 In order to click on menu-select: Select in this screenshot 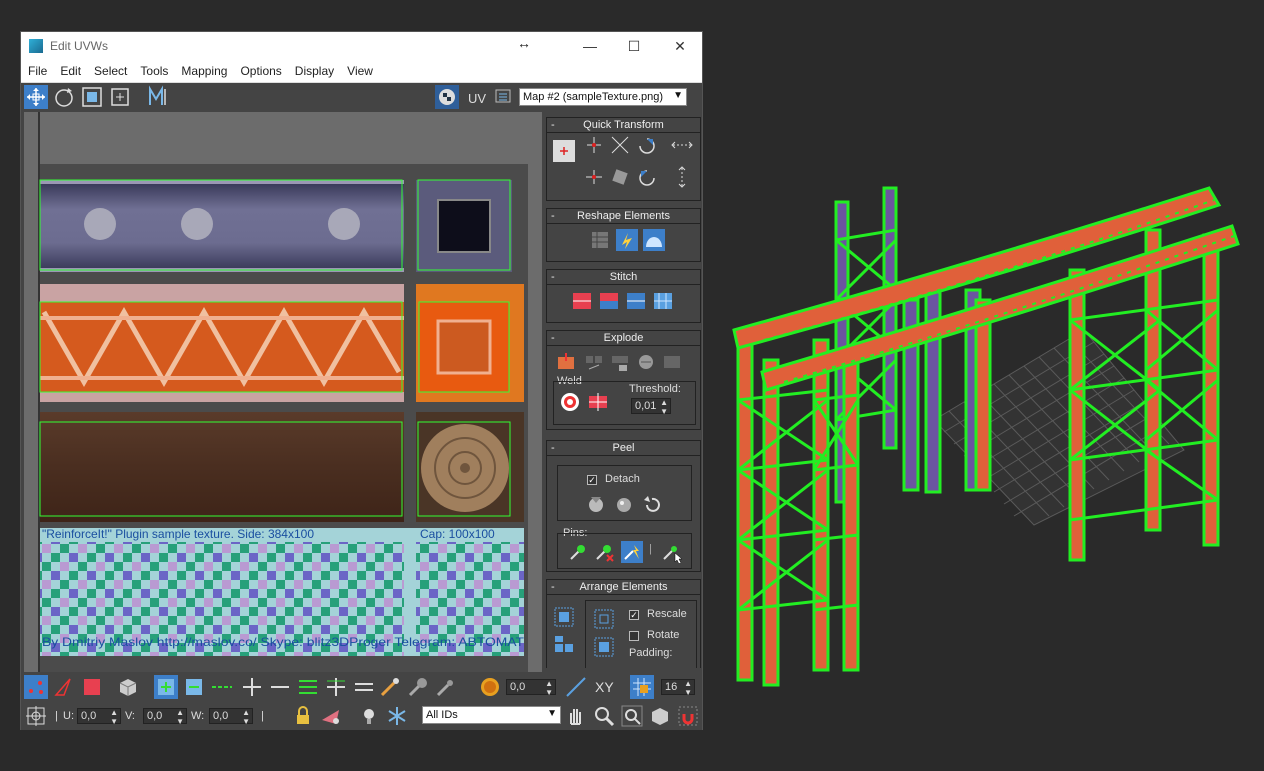, I will do `click(110, 69)`.